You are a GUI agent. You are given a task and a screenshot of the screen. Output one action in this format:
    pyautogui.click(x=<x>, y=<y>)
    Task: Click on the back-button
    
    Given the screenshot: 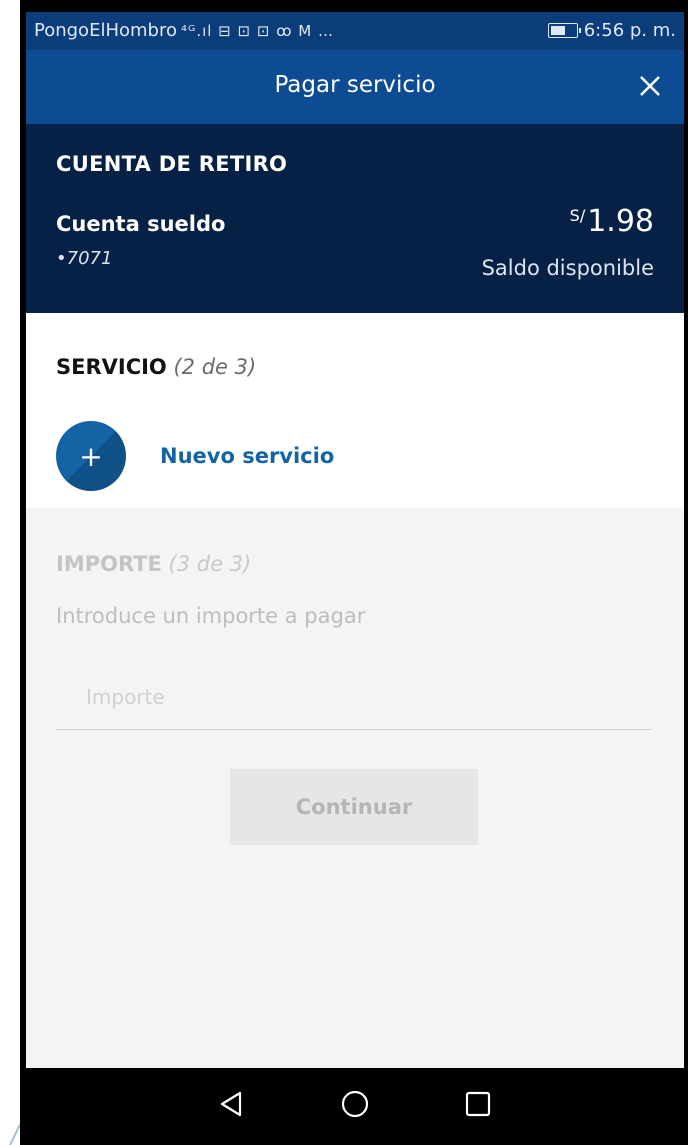 What is the action you would take?
    pyautogui.click(x=232, y=1104)
    